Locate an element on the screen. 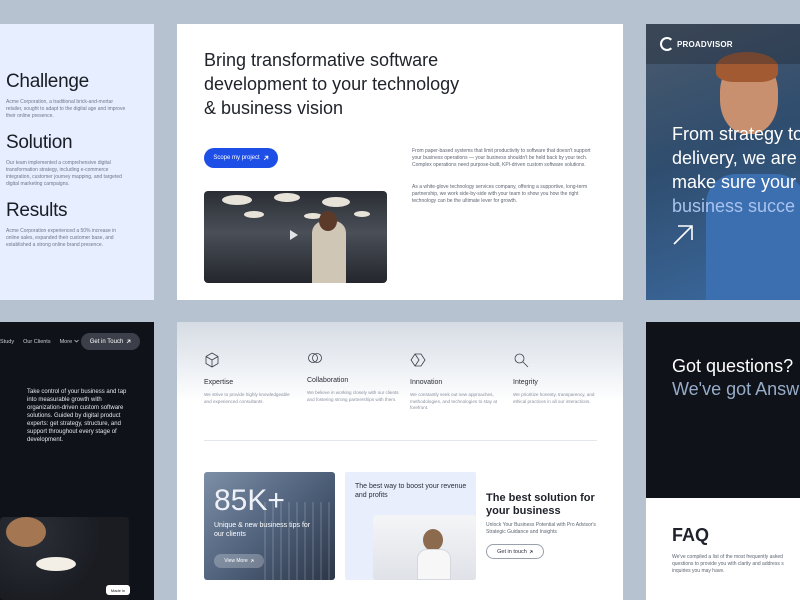  value-title: Innovation is located at coordinates (426, 382).